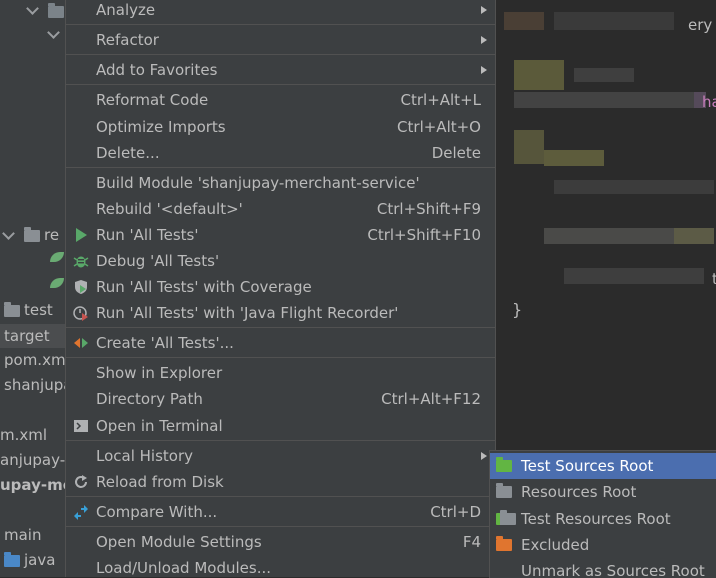 The width and height of the screenshot is (716, 578). What do you see at coordinates (28, 310) in the screenshot?
I see `tree-item-test: test` at bounding box center [28, 310].